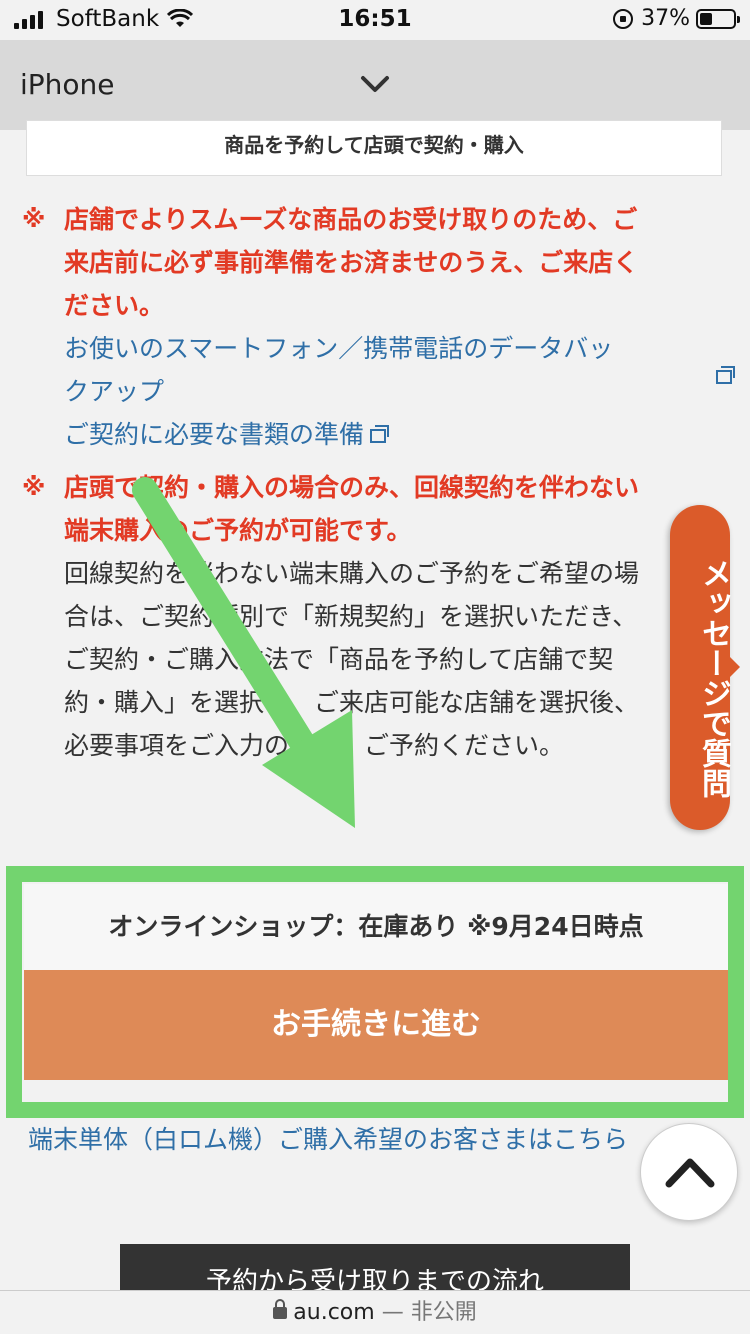 Image resolution: width=750 pixels, height=1334 pixels. I want to click on url-bar: au.com — 非公開, so click(375, 1312).